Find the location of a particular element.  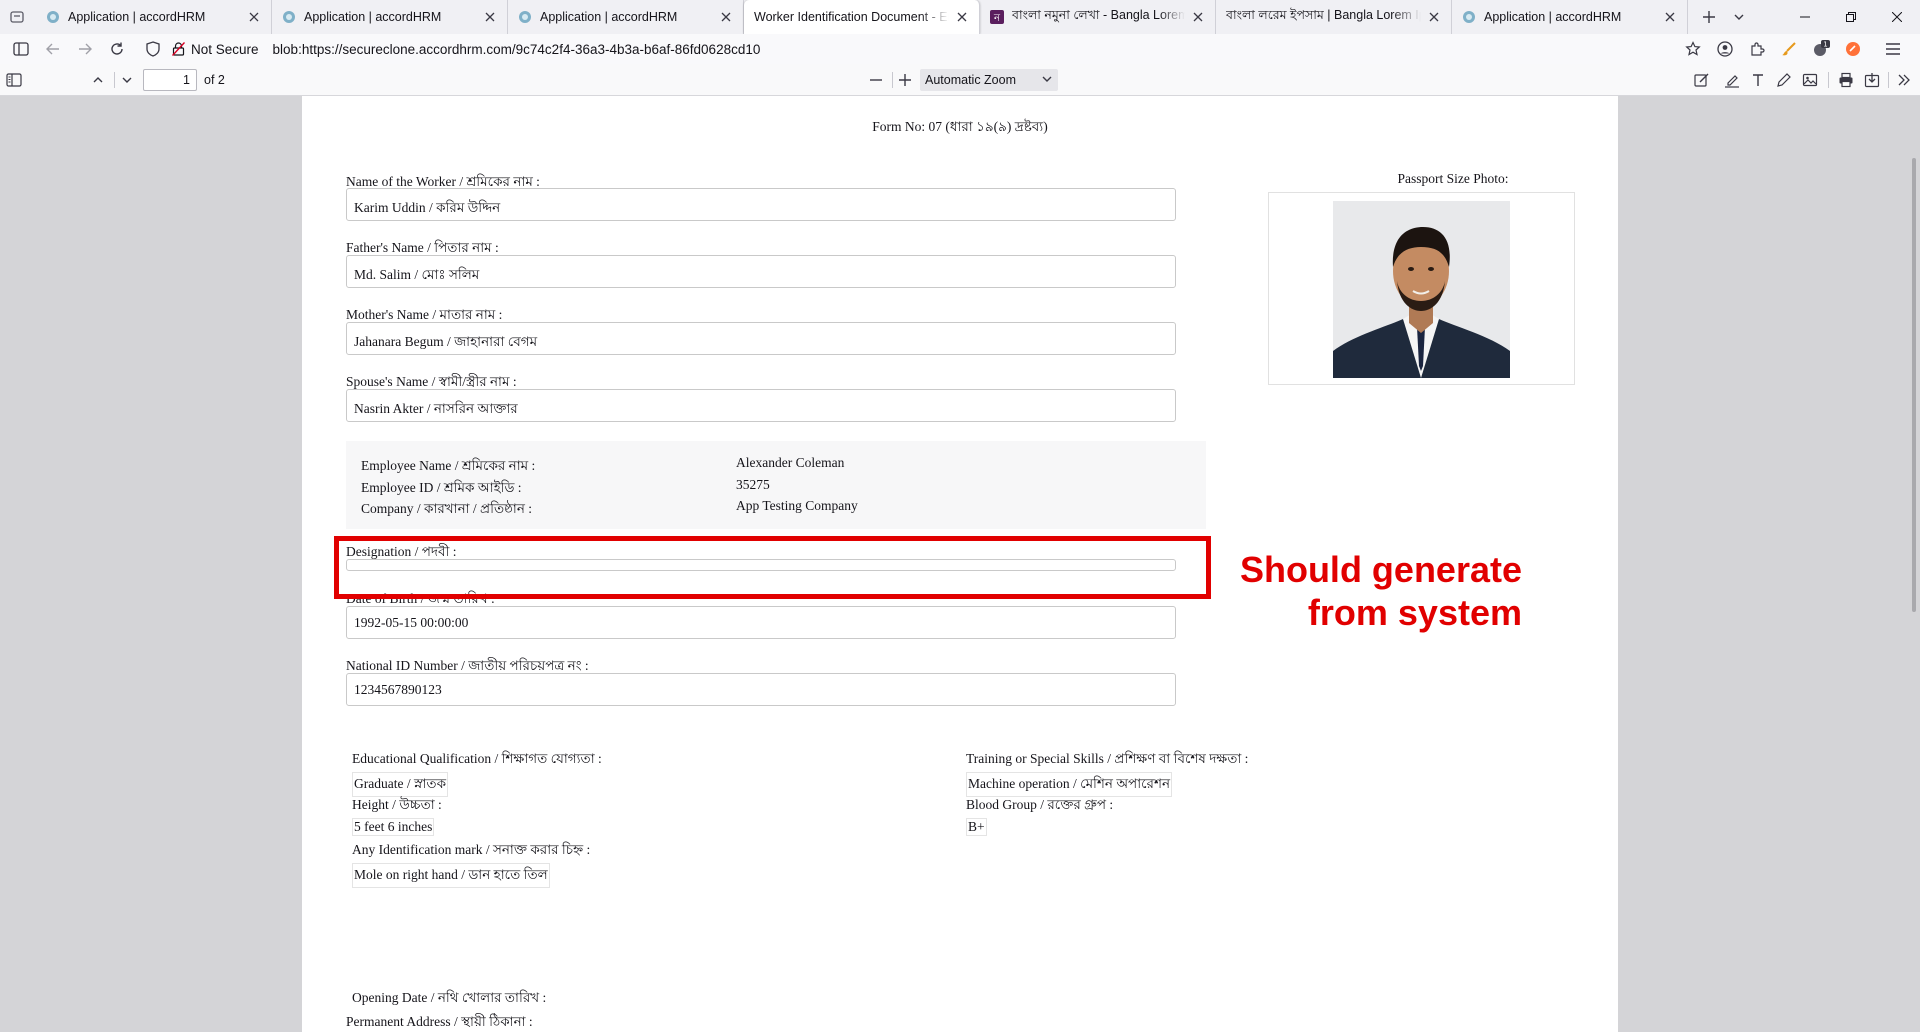

zoom-out-icon is located at coordinates (876, 80).